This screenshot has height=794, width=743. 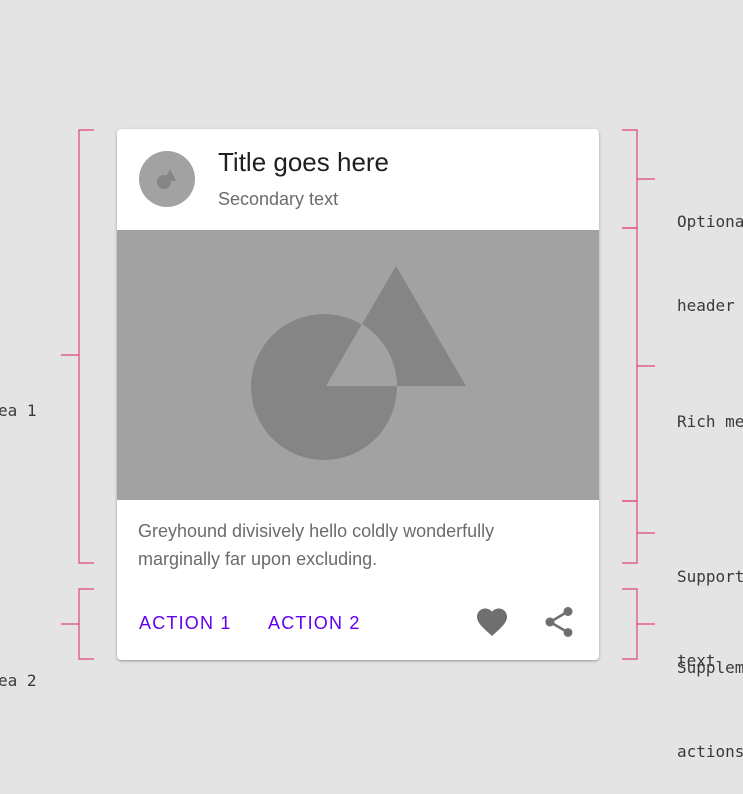 What do you see at coordinates (630, 624) in the screenshot?
I see `right-bracket-actions` at bounding box center [630, 624].